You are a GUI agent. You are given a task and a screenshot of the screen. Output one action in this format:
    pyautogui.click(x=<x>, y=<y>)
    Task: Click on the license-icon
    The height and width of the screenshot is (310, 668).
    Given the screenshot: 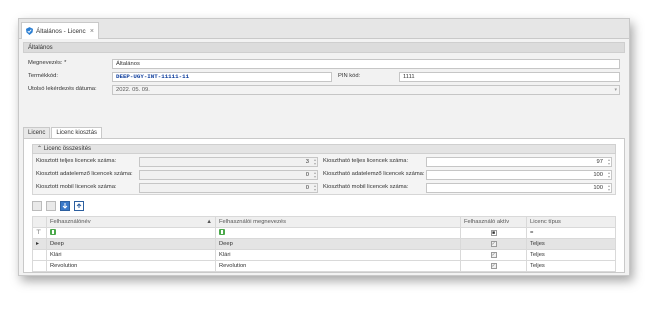 What is the action you would take?
    pyautogui.click(x=29, y=31)
    